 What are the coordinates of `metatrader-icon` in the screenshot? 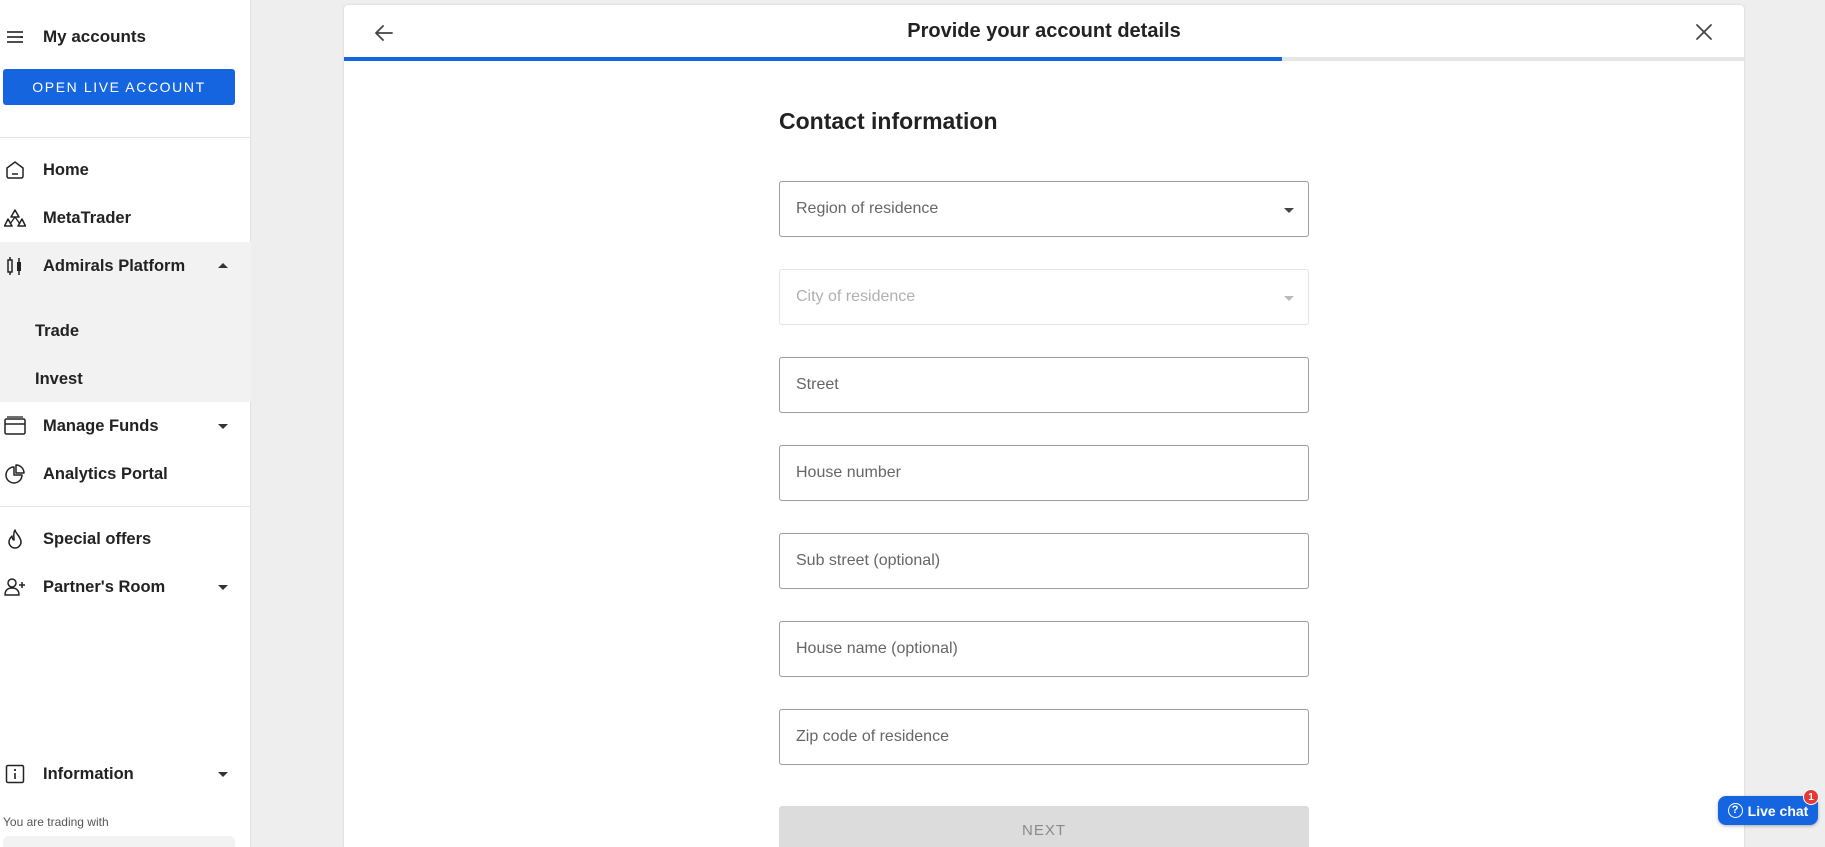 It's located at (15, 218).